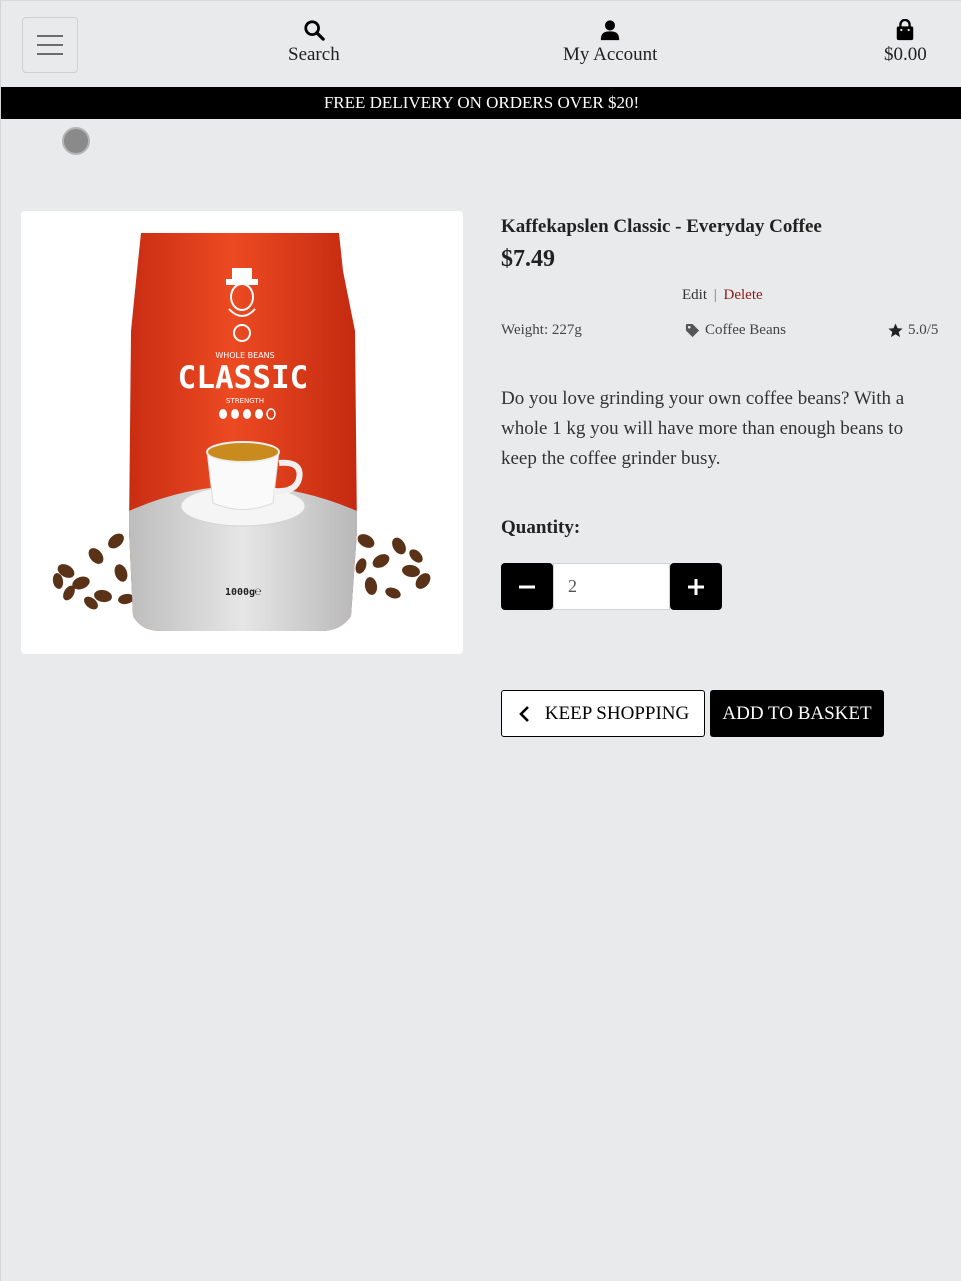  Describe the element at coordinates (743, 295) in the screenshot. I see `delete-link: Delete` at that location.